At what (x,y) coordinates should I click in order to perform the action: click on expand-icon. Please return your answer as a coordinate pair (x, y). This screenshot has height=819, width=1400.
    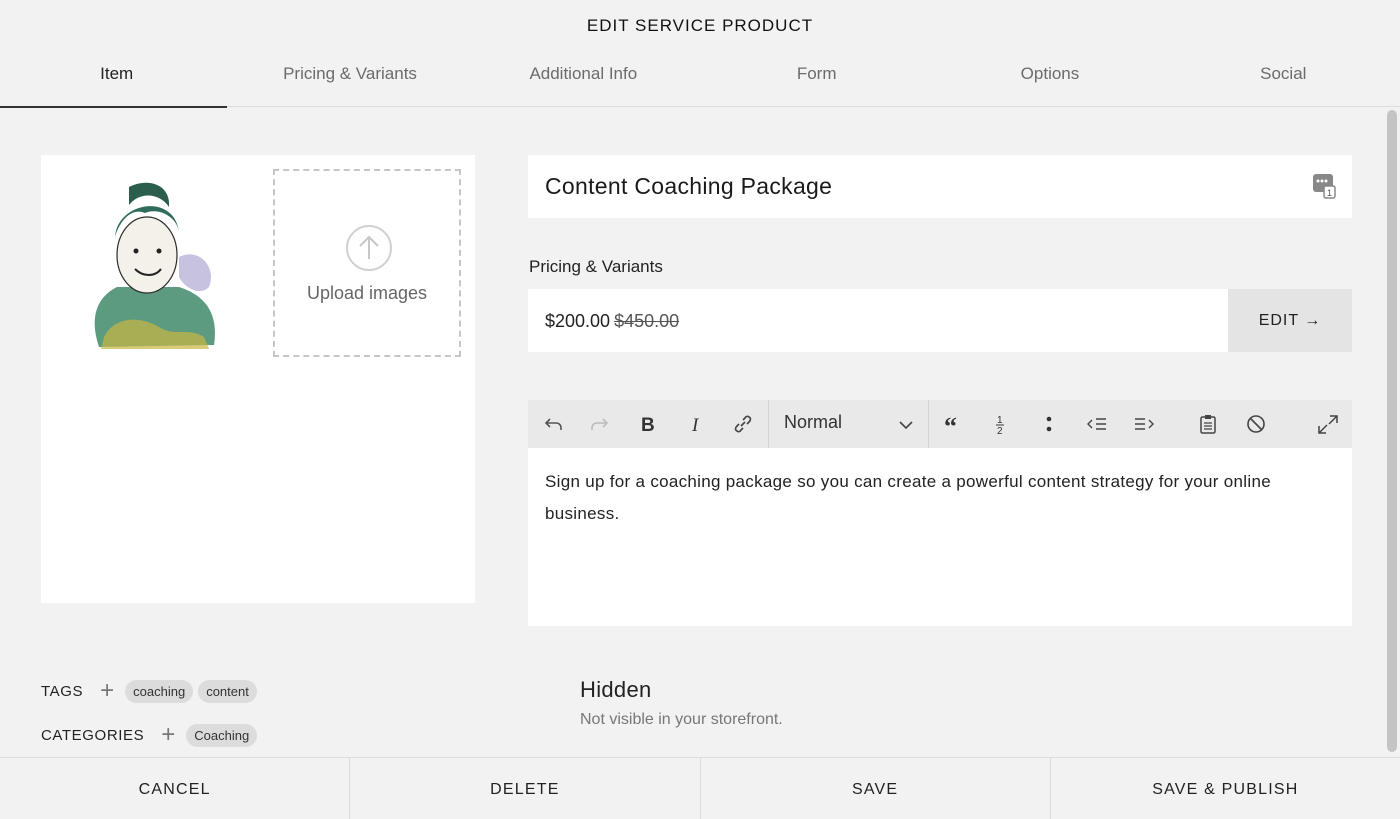
    Looking at the image, I should click on (1328, 424).